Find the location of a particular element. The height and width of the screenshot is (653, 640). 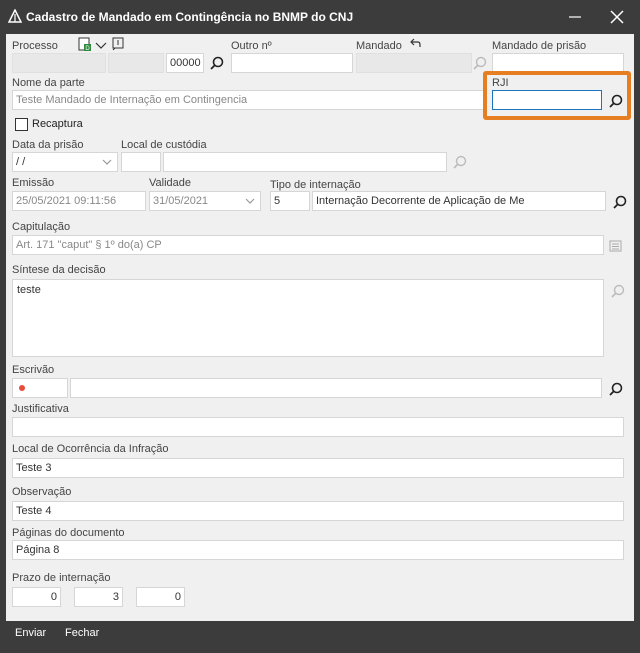

tipo-internacao-desc-field: Internação Decorrente de Aplicação de Me is located at coordinates (459, 201).